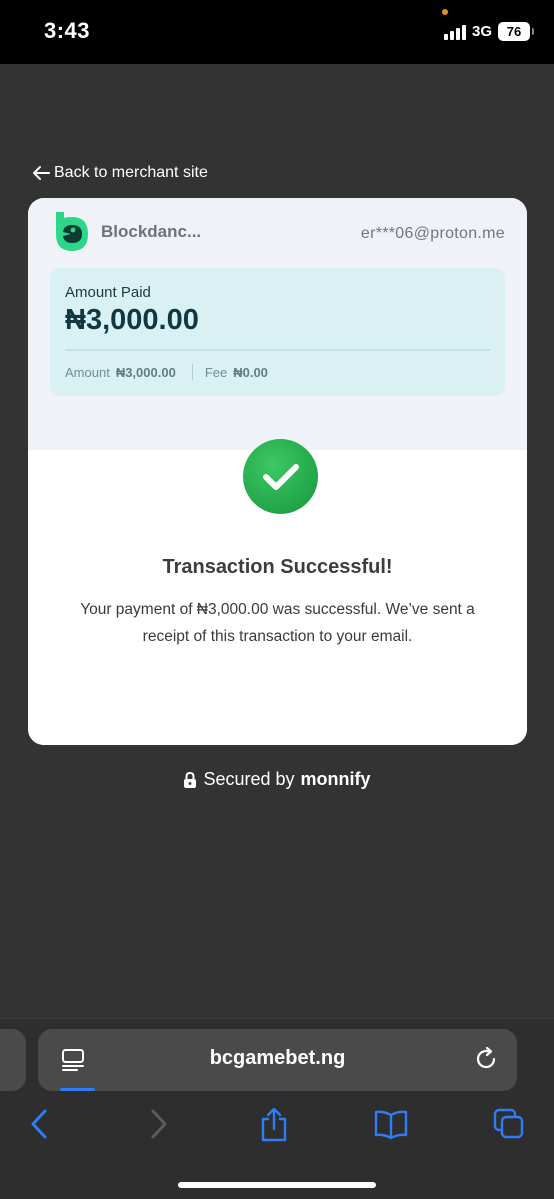 This screenshot has height=1199, width=554. Describe the element at coordinates (277, 567) in the screenshot. I see `result-title: Transaction Successful!` at that location.